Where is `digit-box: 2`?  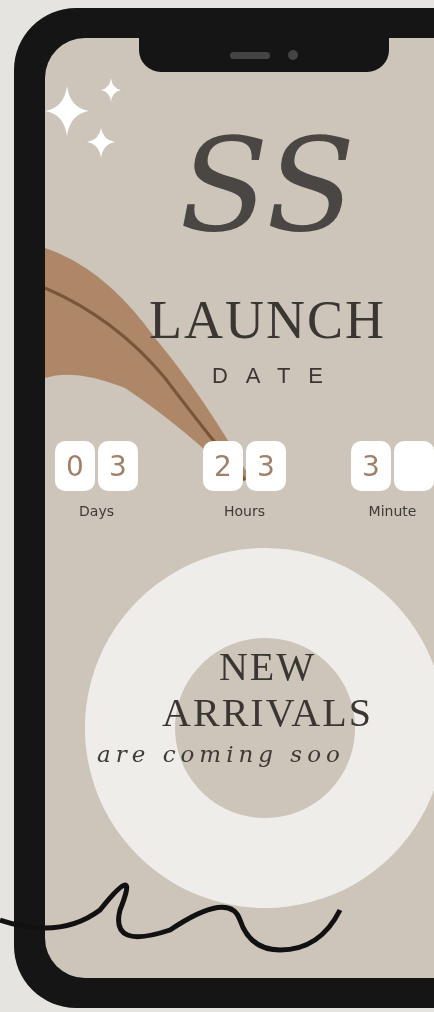 digit-box: 2 is located at coordinates (223, 466).